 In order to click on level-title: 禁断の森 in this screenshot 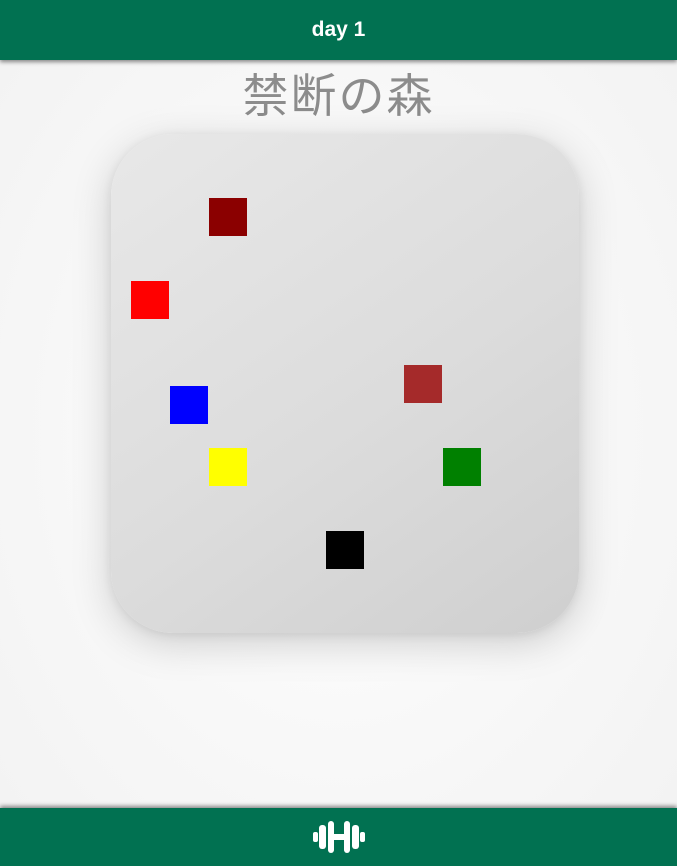, I will do `click(338, 96)`.